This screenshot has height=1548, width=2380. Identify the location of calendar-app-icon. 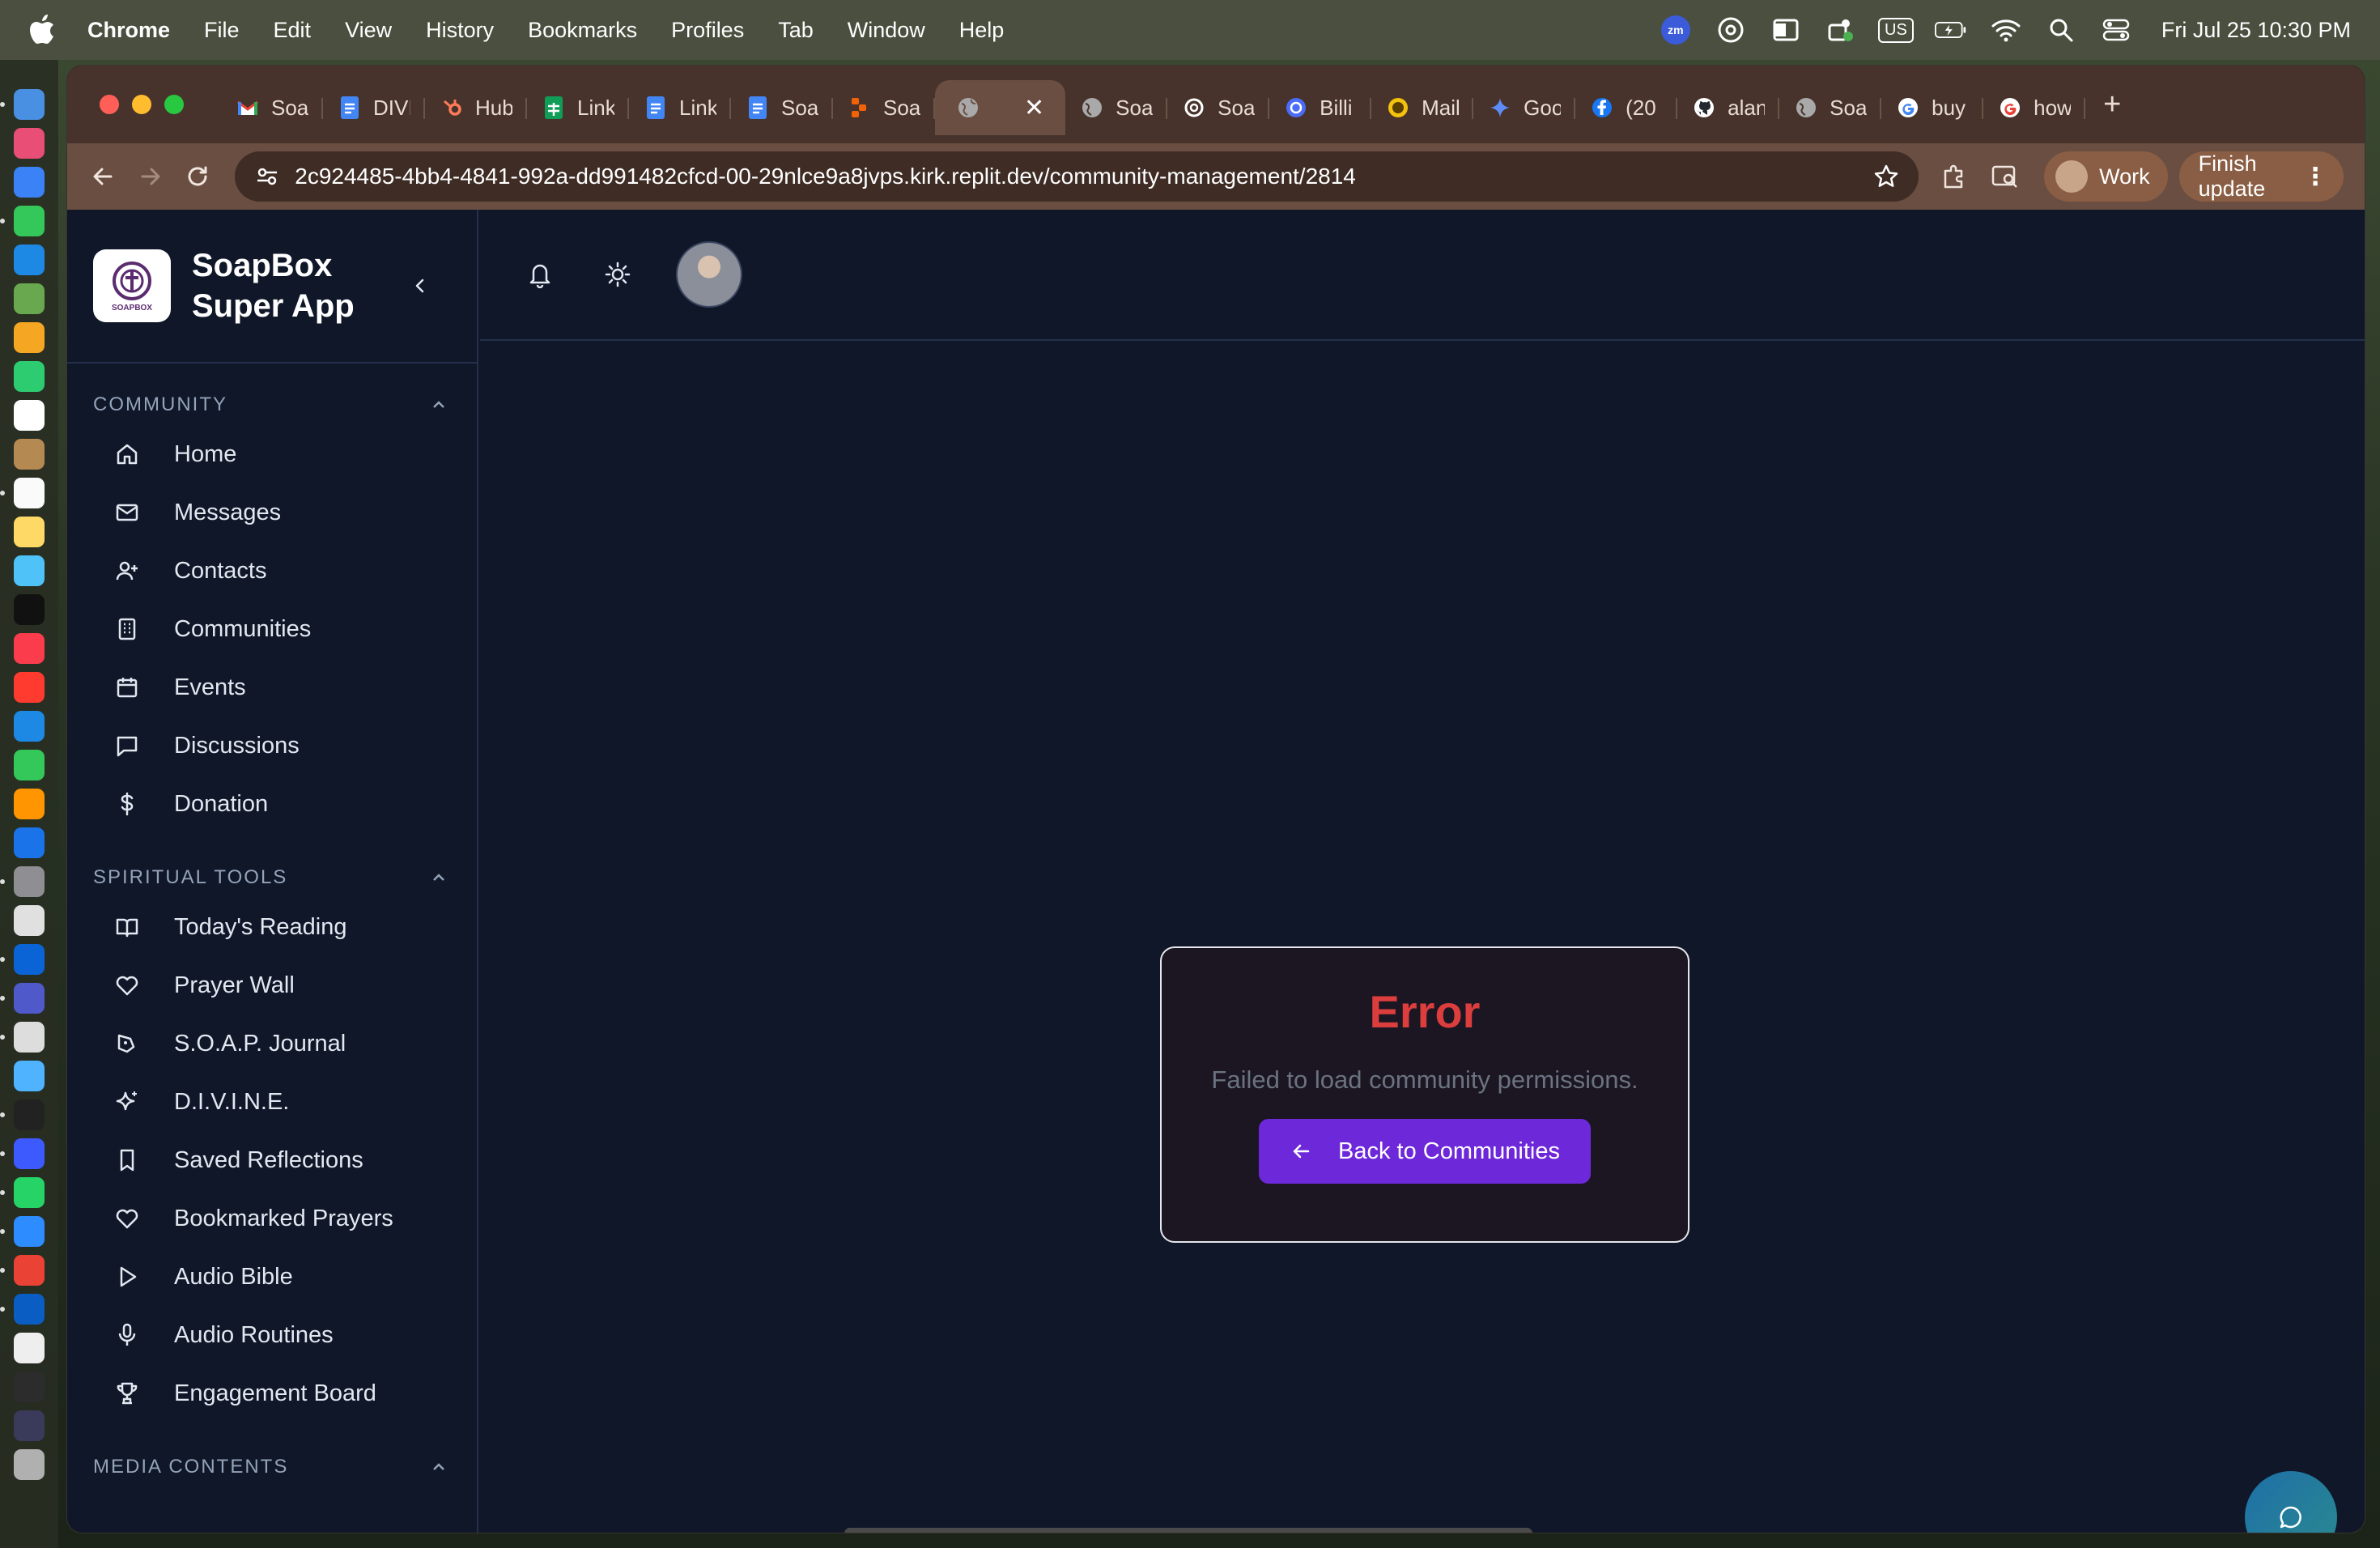
(30, 416).